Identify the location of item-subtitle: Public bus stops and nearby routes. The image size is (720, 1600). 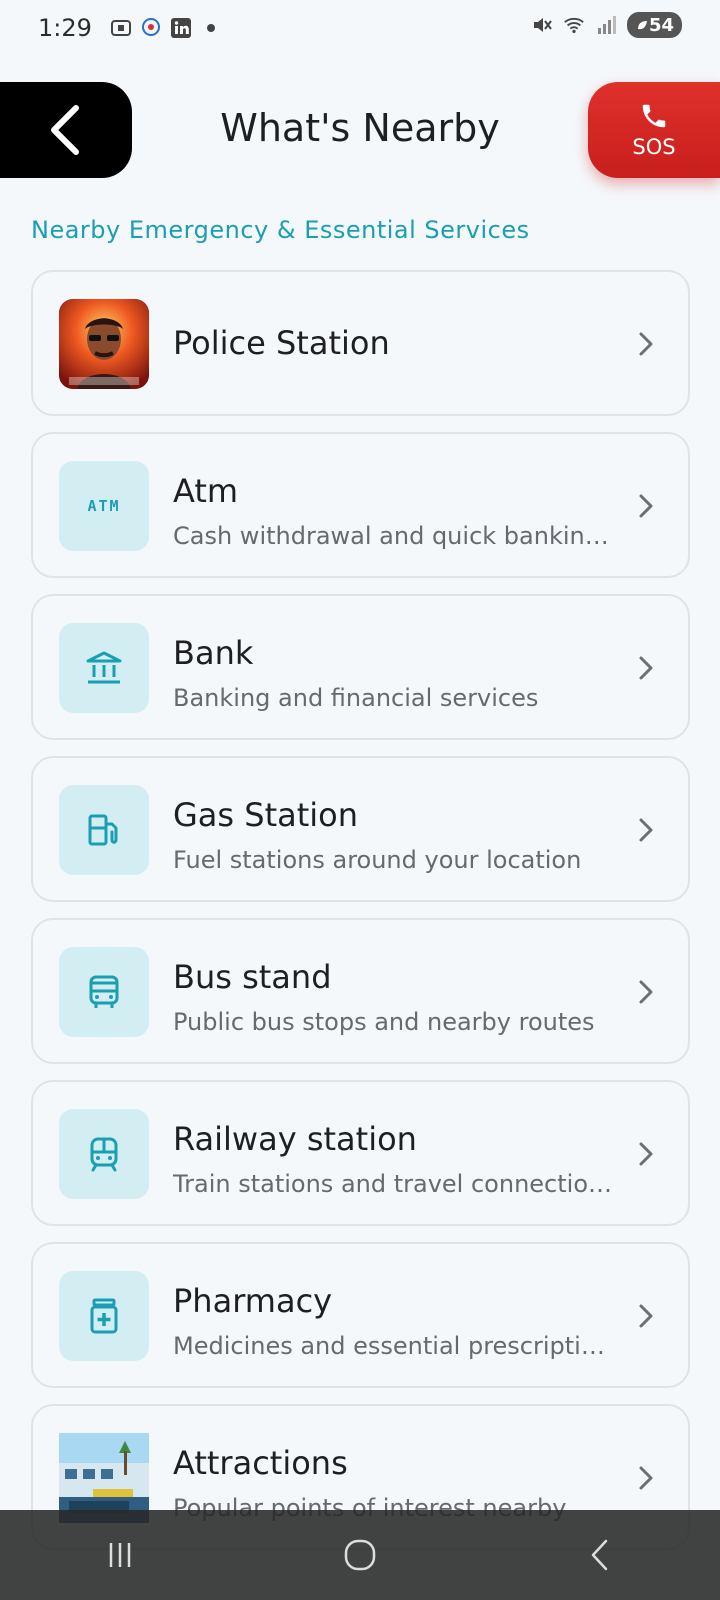
(384, 1022).